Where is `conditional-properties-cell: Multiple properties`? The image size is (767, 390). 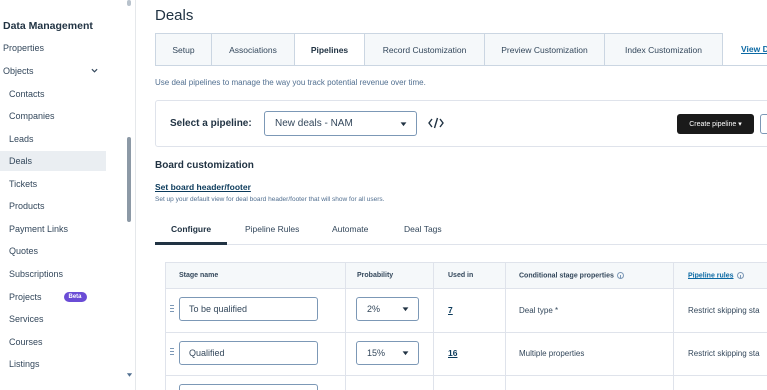
conditional-properties-cell: Multiple properties is located at coordinates (551, 353).